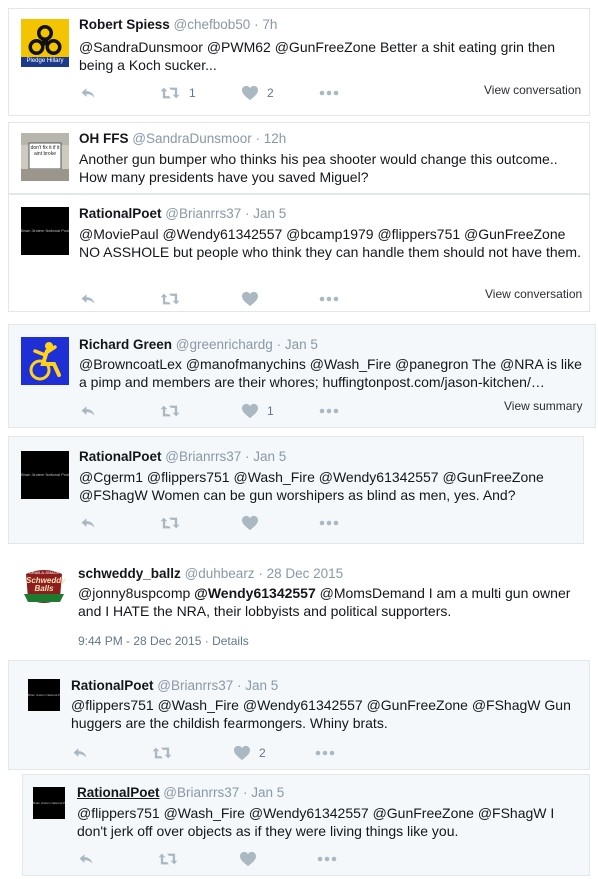 The width and height of the screenshot is (598, 879). I want to click on avatar: don't fix it if it aint broke, so click(45, 157).